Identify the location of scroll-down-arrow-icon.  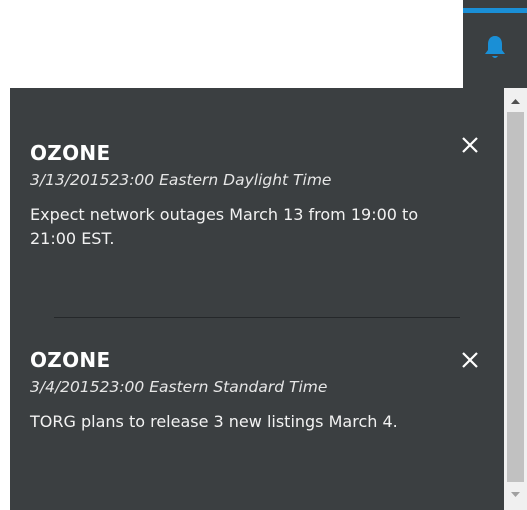
(515, 495).